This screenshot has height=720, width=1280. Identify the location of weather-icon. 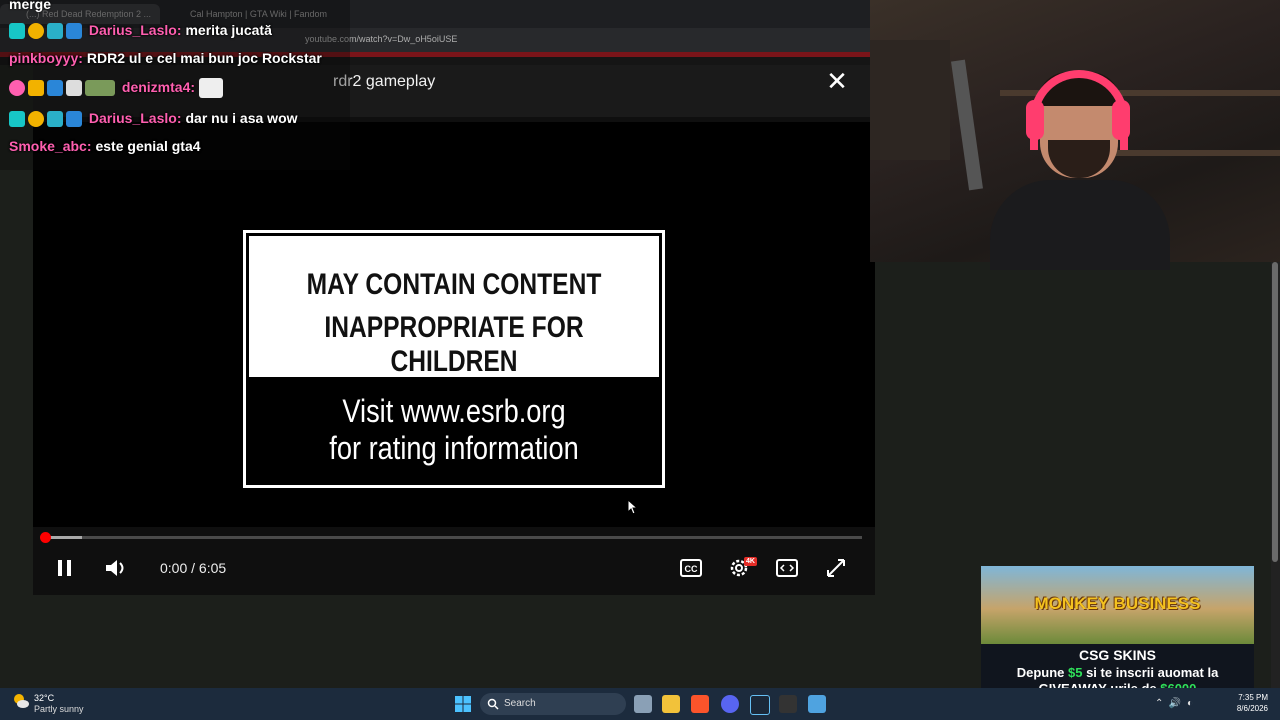
(21, 701).